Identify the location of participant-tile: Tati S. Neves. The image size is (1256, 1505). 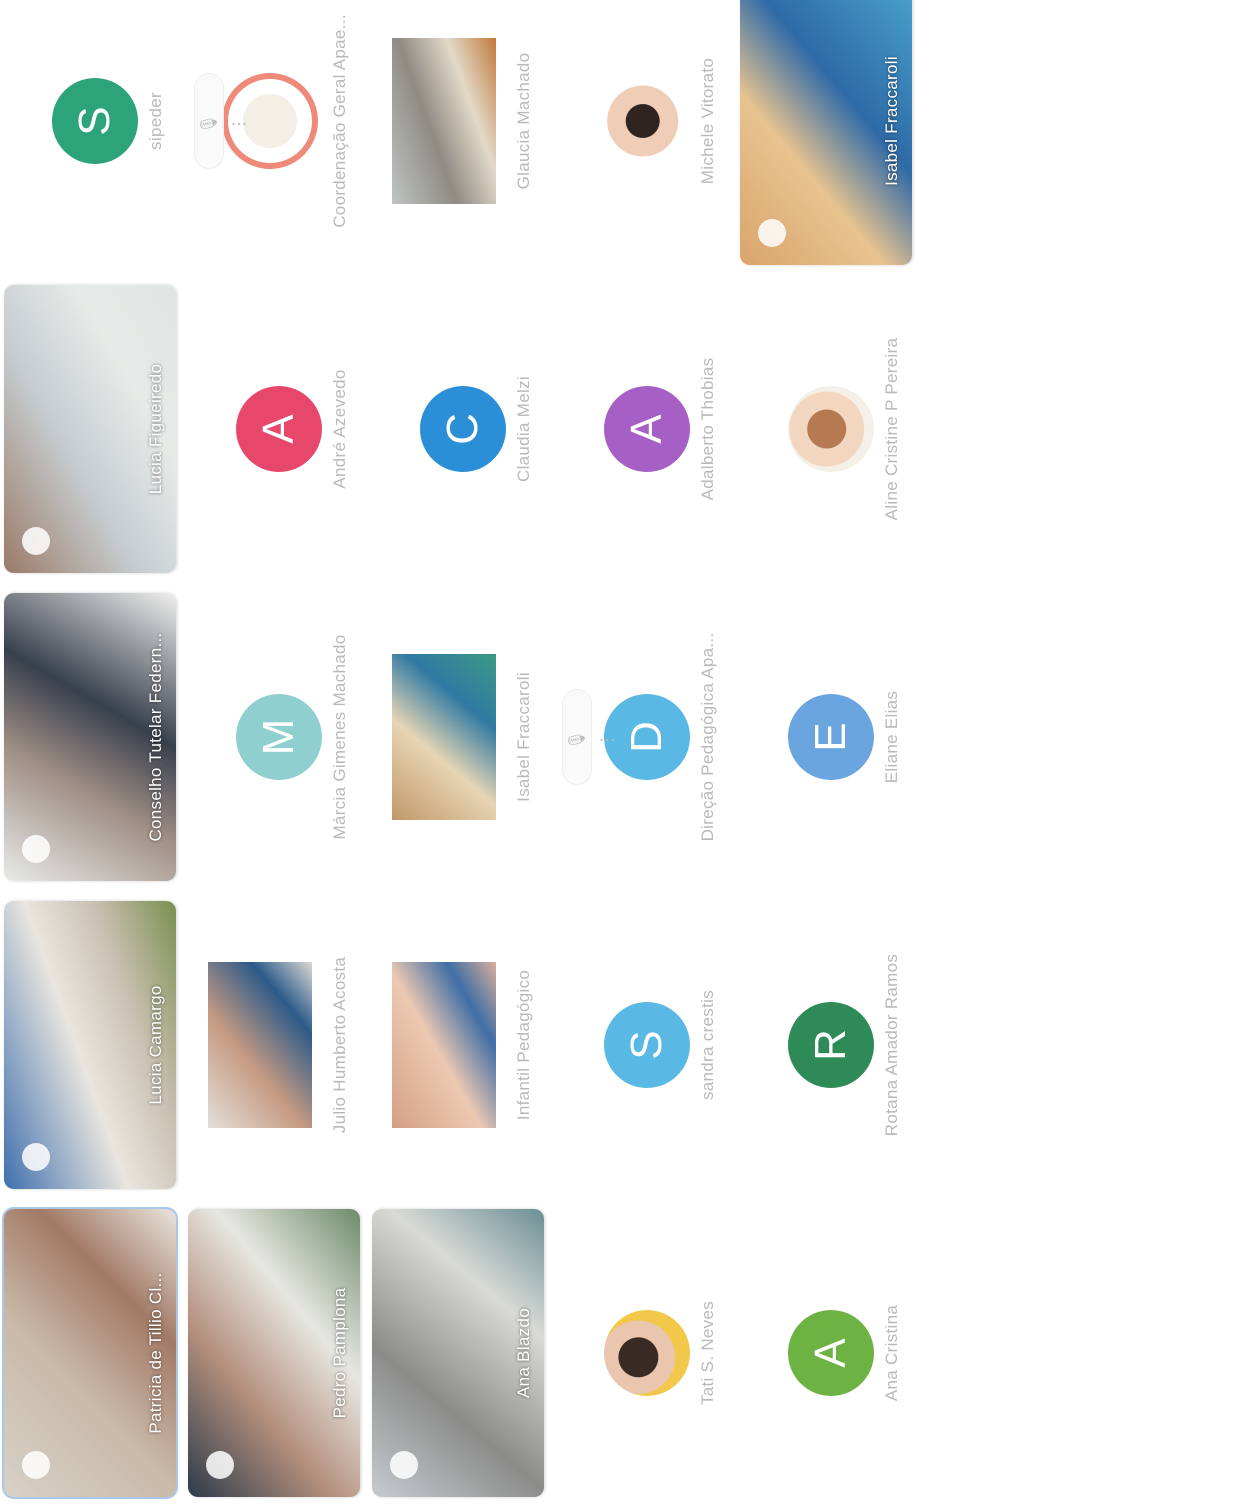
(642, 1353).